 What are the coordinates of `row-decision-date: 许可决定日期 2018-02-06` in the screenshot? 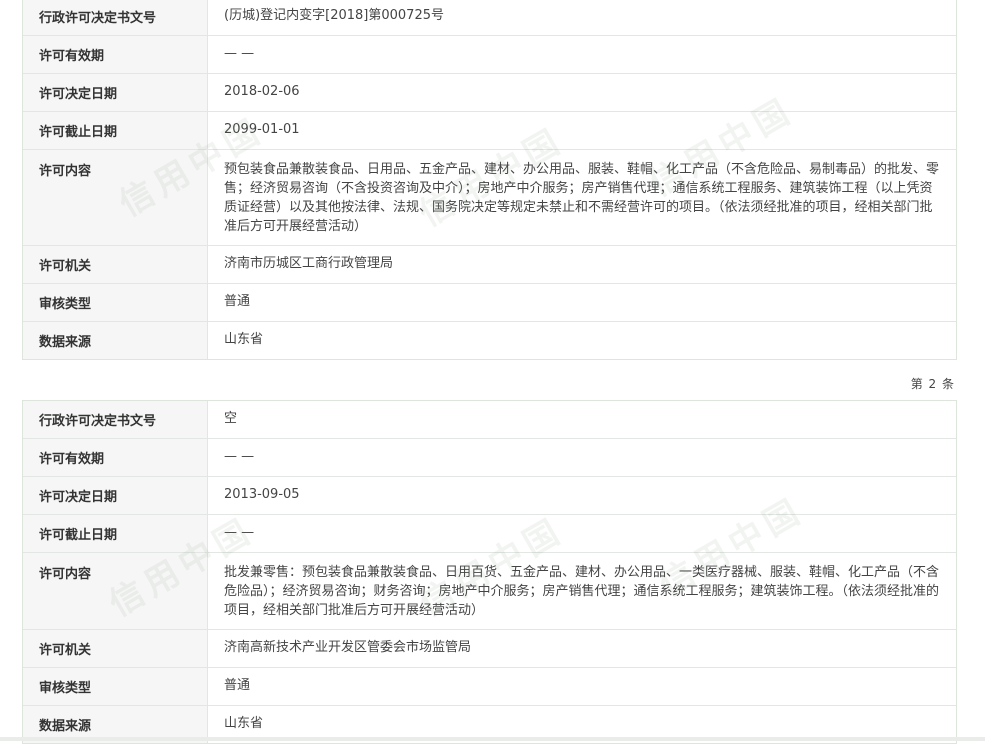 It's located at (489, 93).